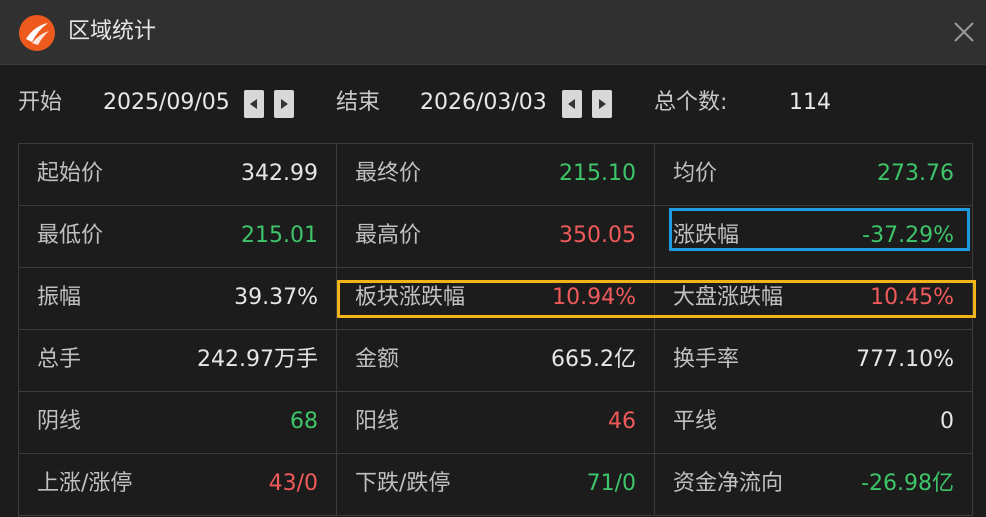  I want to click on stat-value: 273.76, so click(915, 173).